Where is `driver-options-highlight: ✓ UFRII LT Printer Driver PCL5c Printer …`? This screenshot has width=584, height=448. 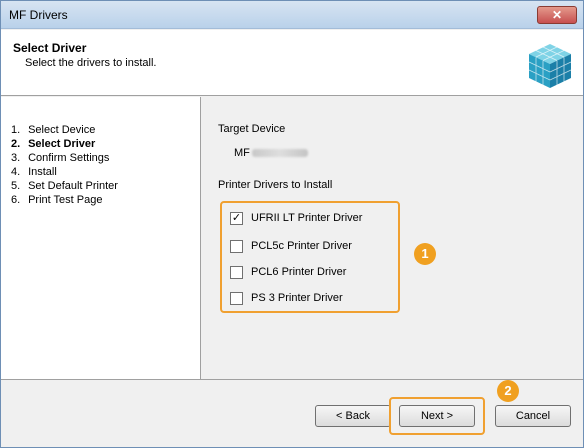
driver-options-highlight: ✓ UFRII LT Printer Driver PCL5c Printer … is located at coordinates (310, 257).